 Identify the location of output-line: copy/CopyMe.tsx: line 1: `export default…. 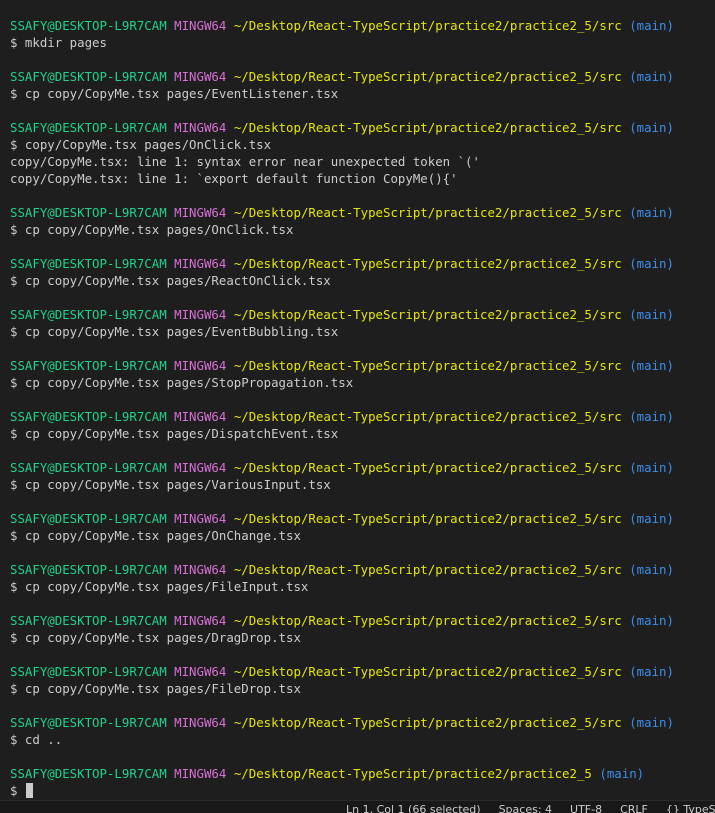
(362, 178).